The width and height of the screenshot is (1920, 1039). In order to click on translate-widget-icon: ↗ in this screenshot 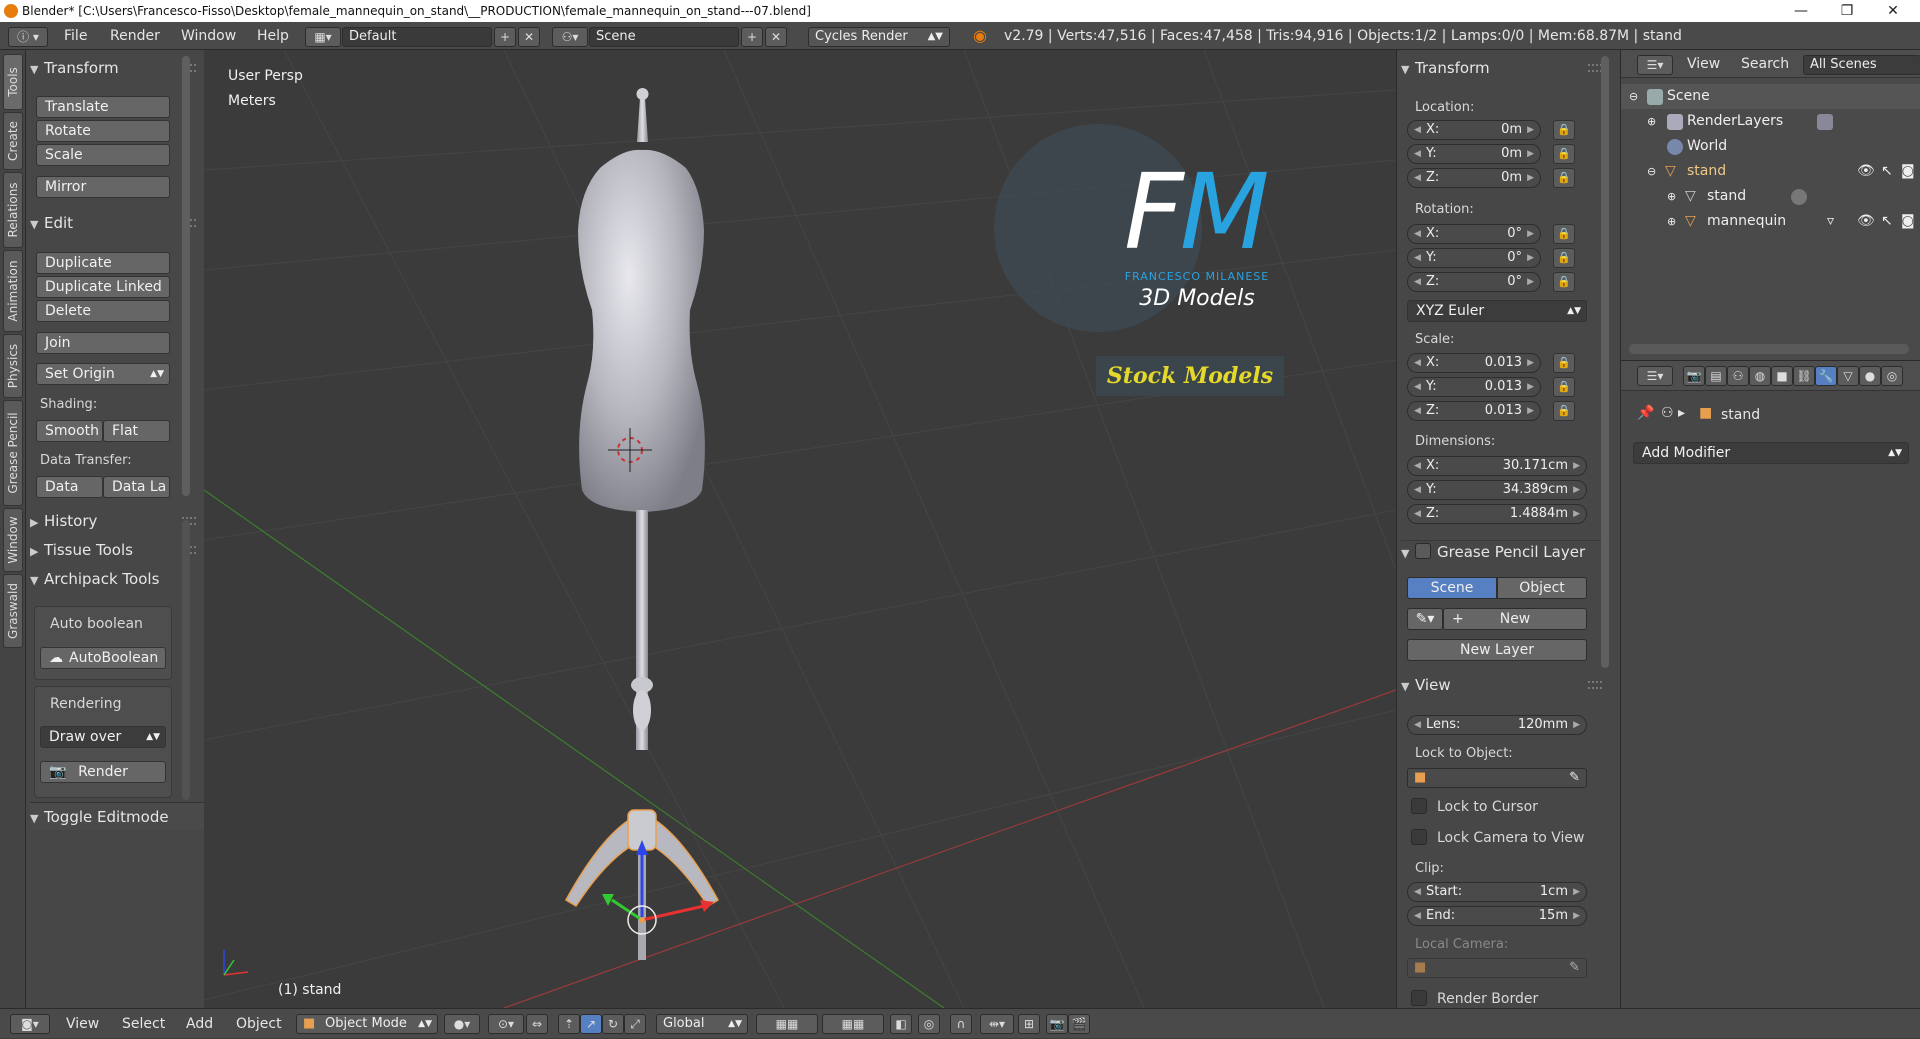, I will do `click(591, 1024)`.